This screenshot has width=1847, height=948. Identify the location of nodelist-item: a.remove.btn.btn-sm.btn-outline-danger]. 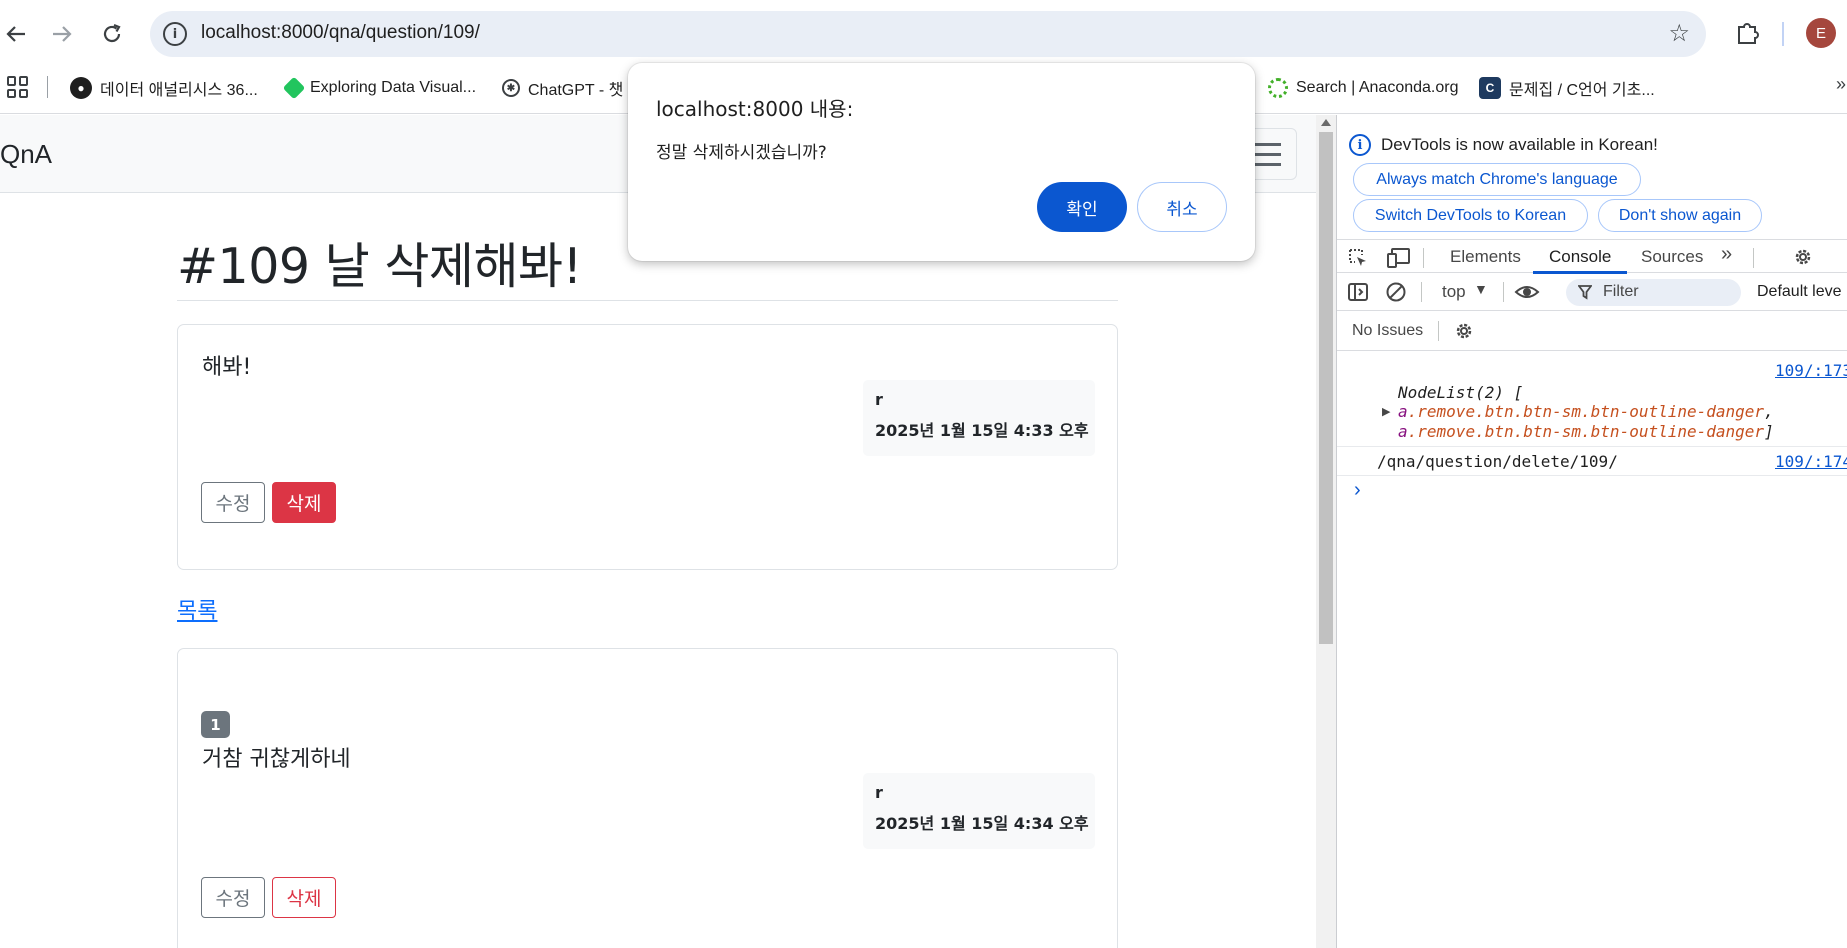
(1586, 431).